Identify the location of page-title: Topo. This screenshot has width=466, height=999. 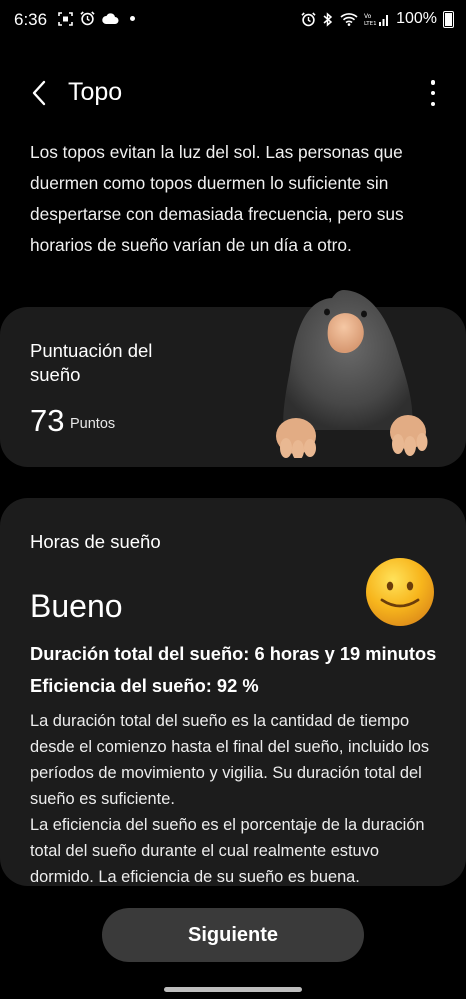
(95, 92).